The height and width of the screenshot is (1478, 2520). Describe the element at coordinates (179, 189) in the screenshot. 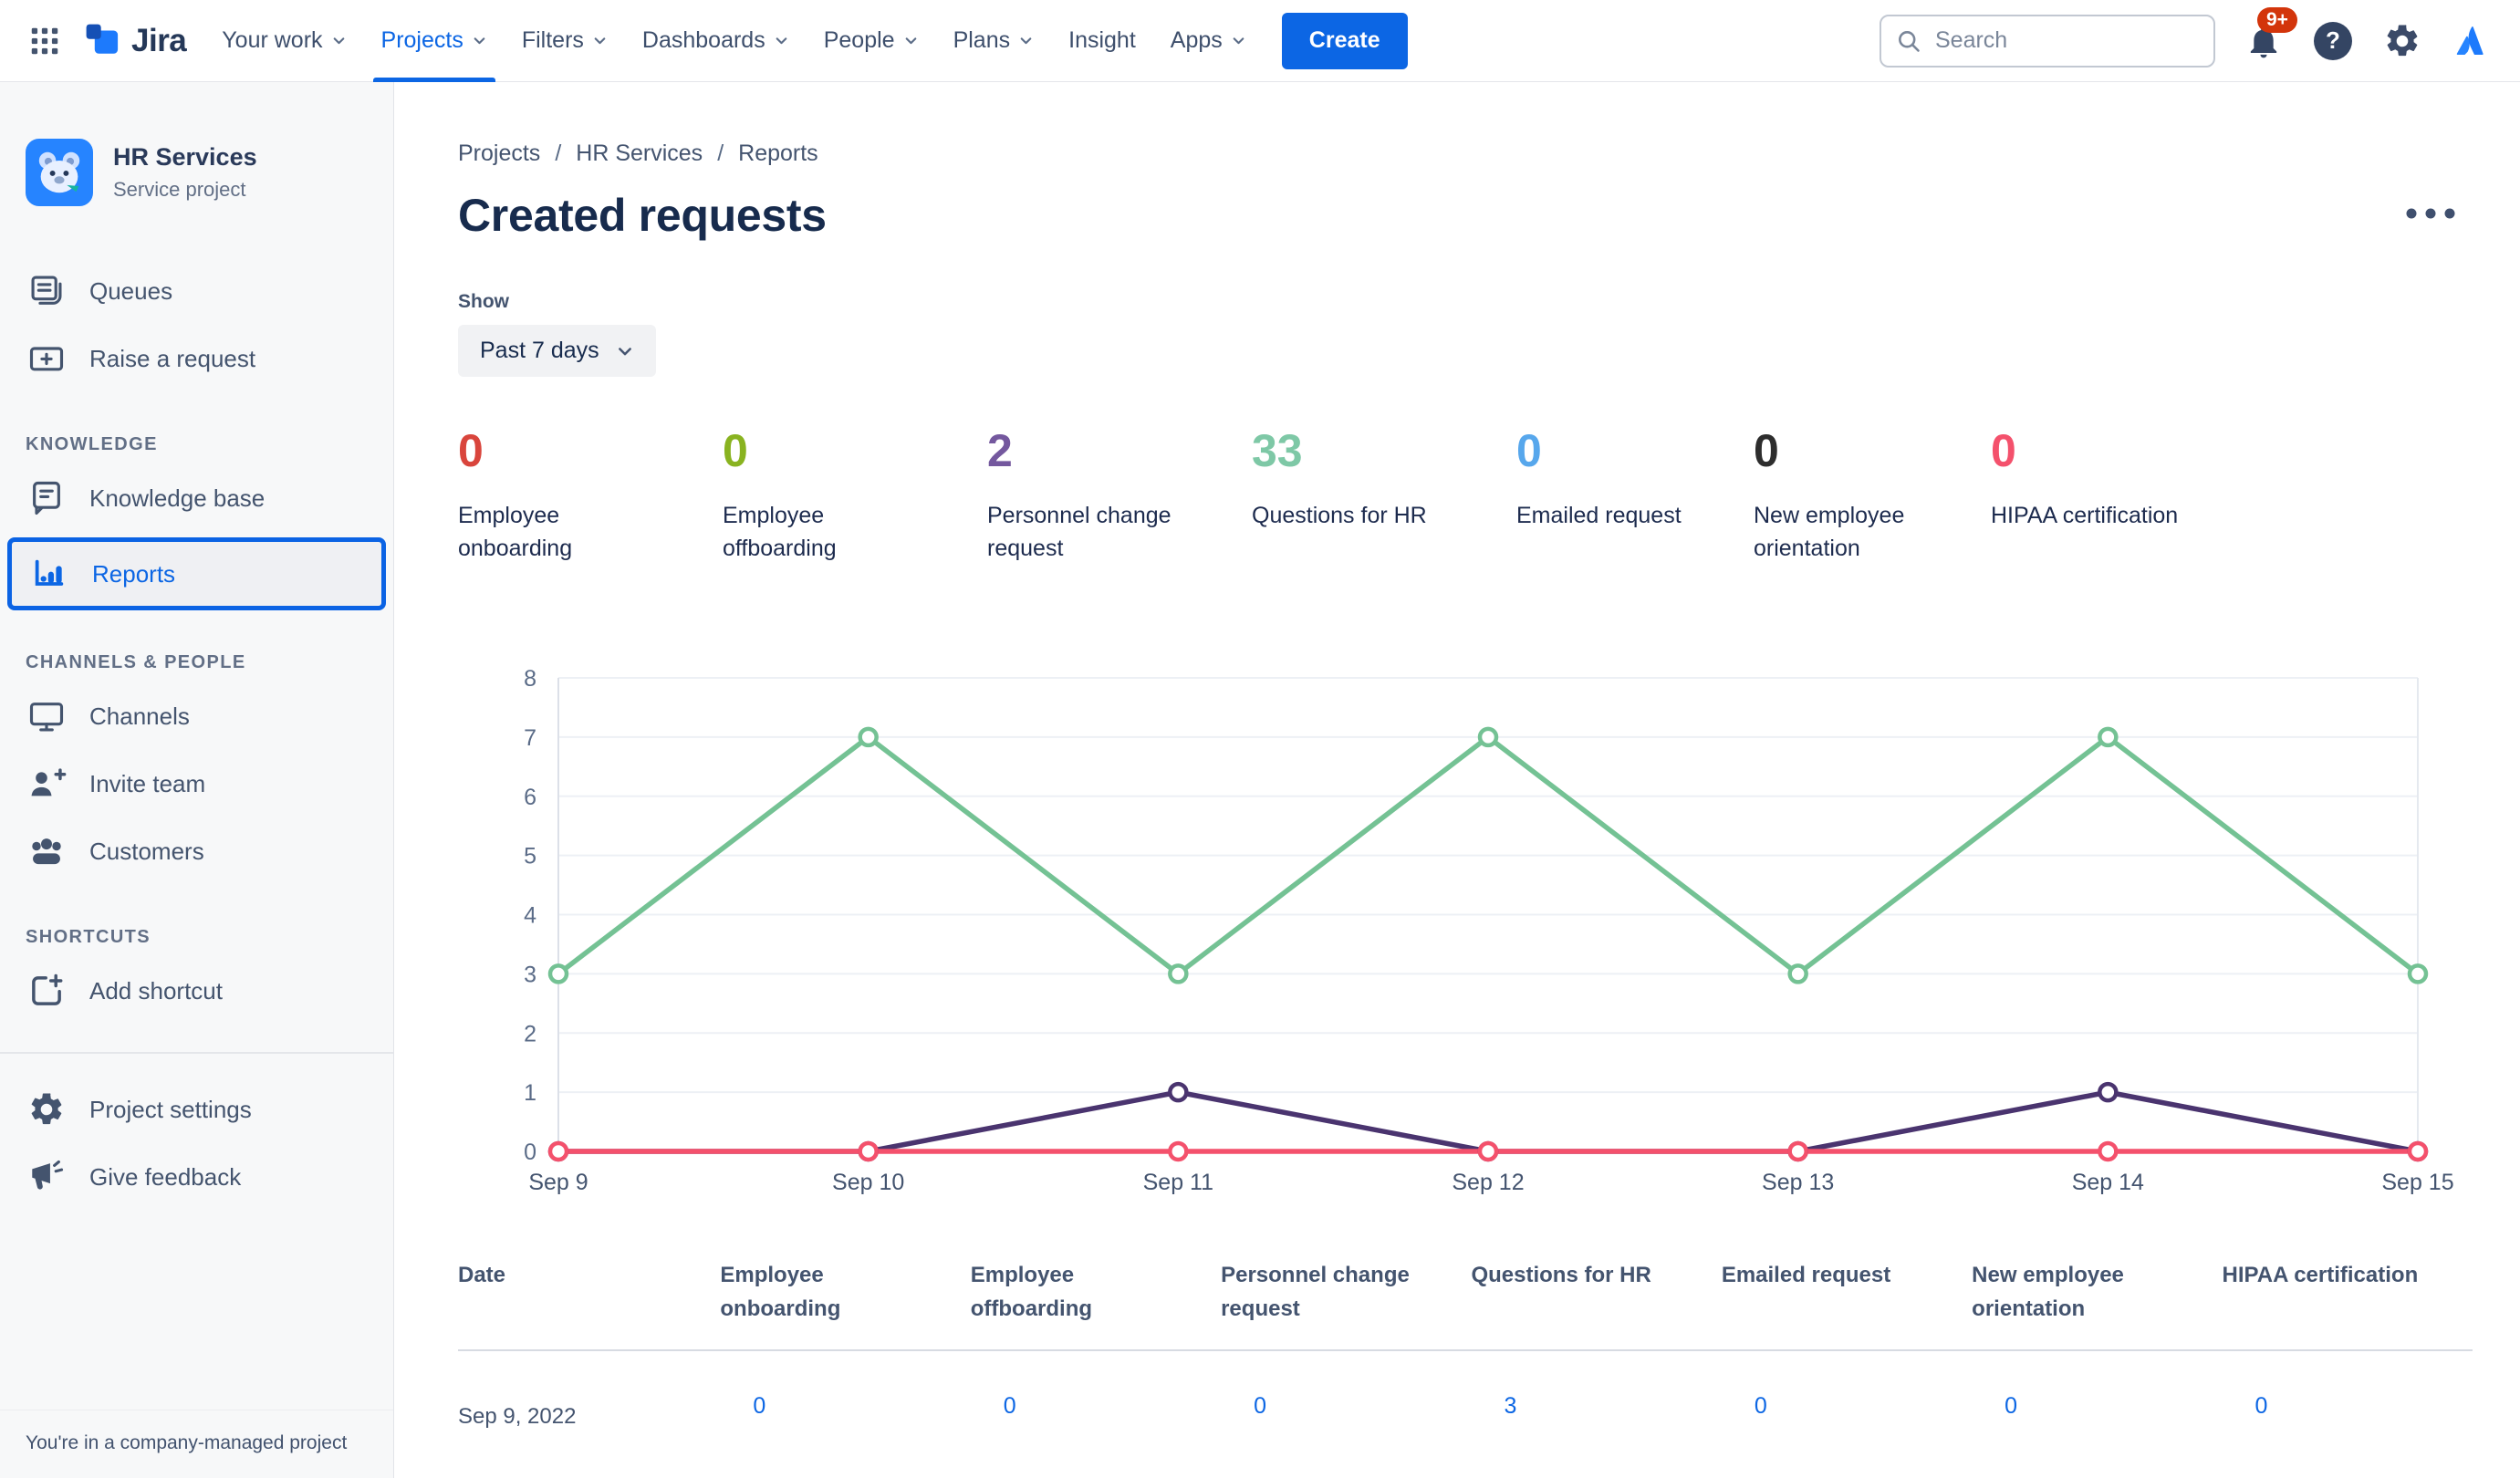

I see `project-type: Service project` at that location.